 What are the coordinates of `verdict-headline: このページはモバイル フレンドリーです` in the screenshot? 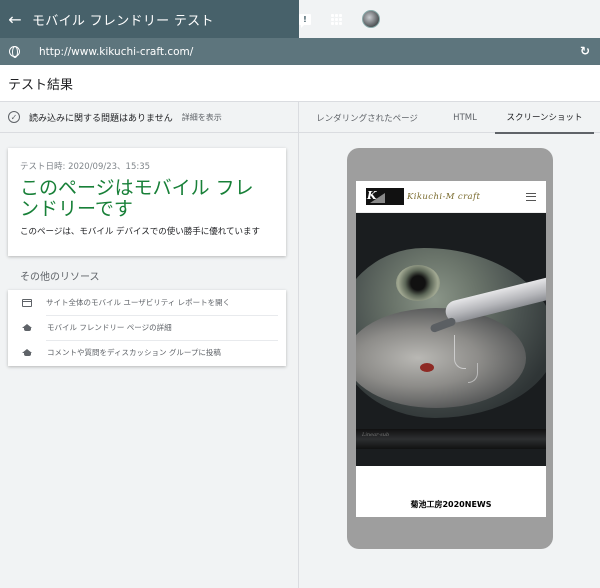 It's located at (137, 198).